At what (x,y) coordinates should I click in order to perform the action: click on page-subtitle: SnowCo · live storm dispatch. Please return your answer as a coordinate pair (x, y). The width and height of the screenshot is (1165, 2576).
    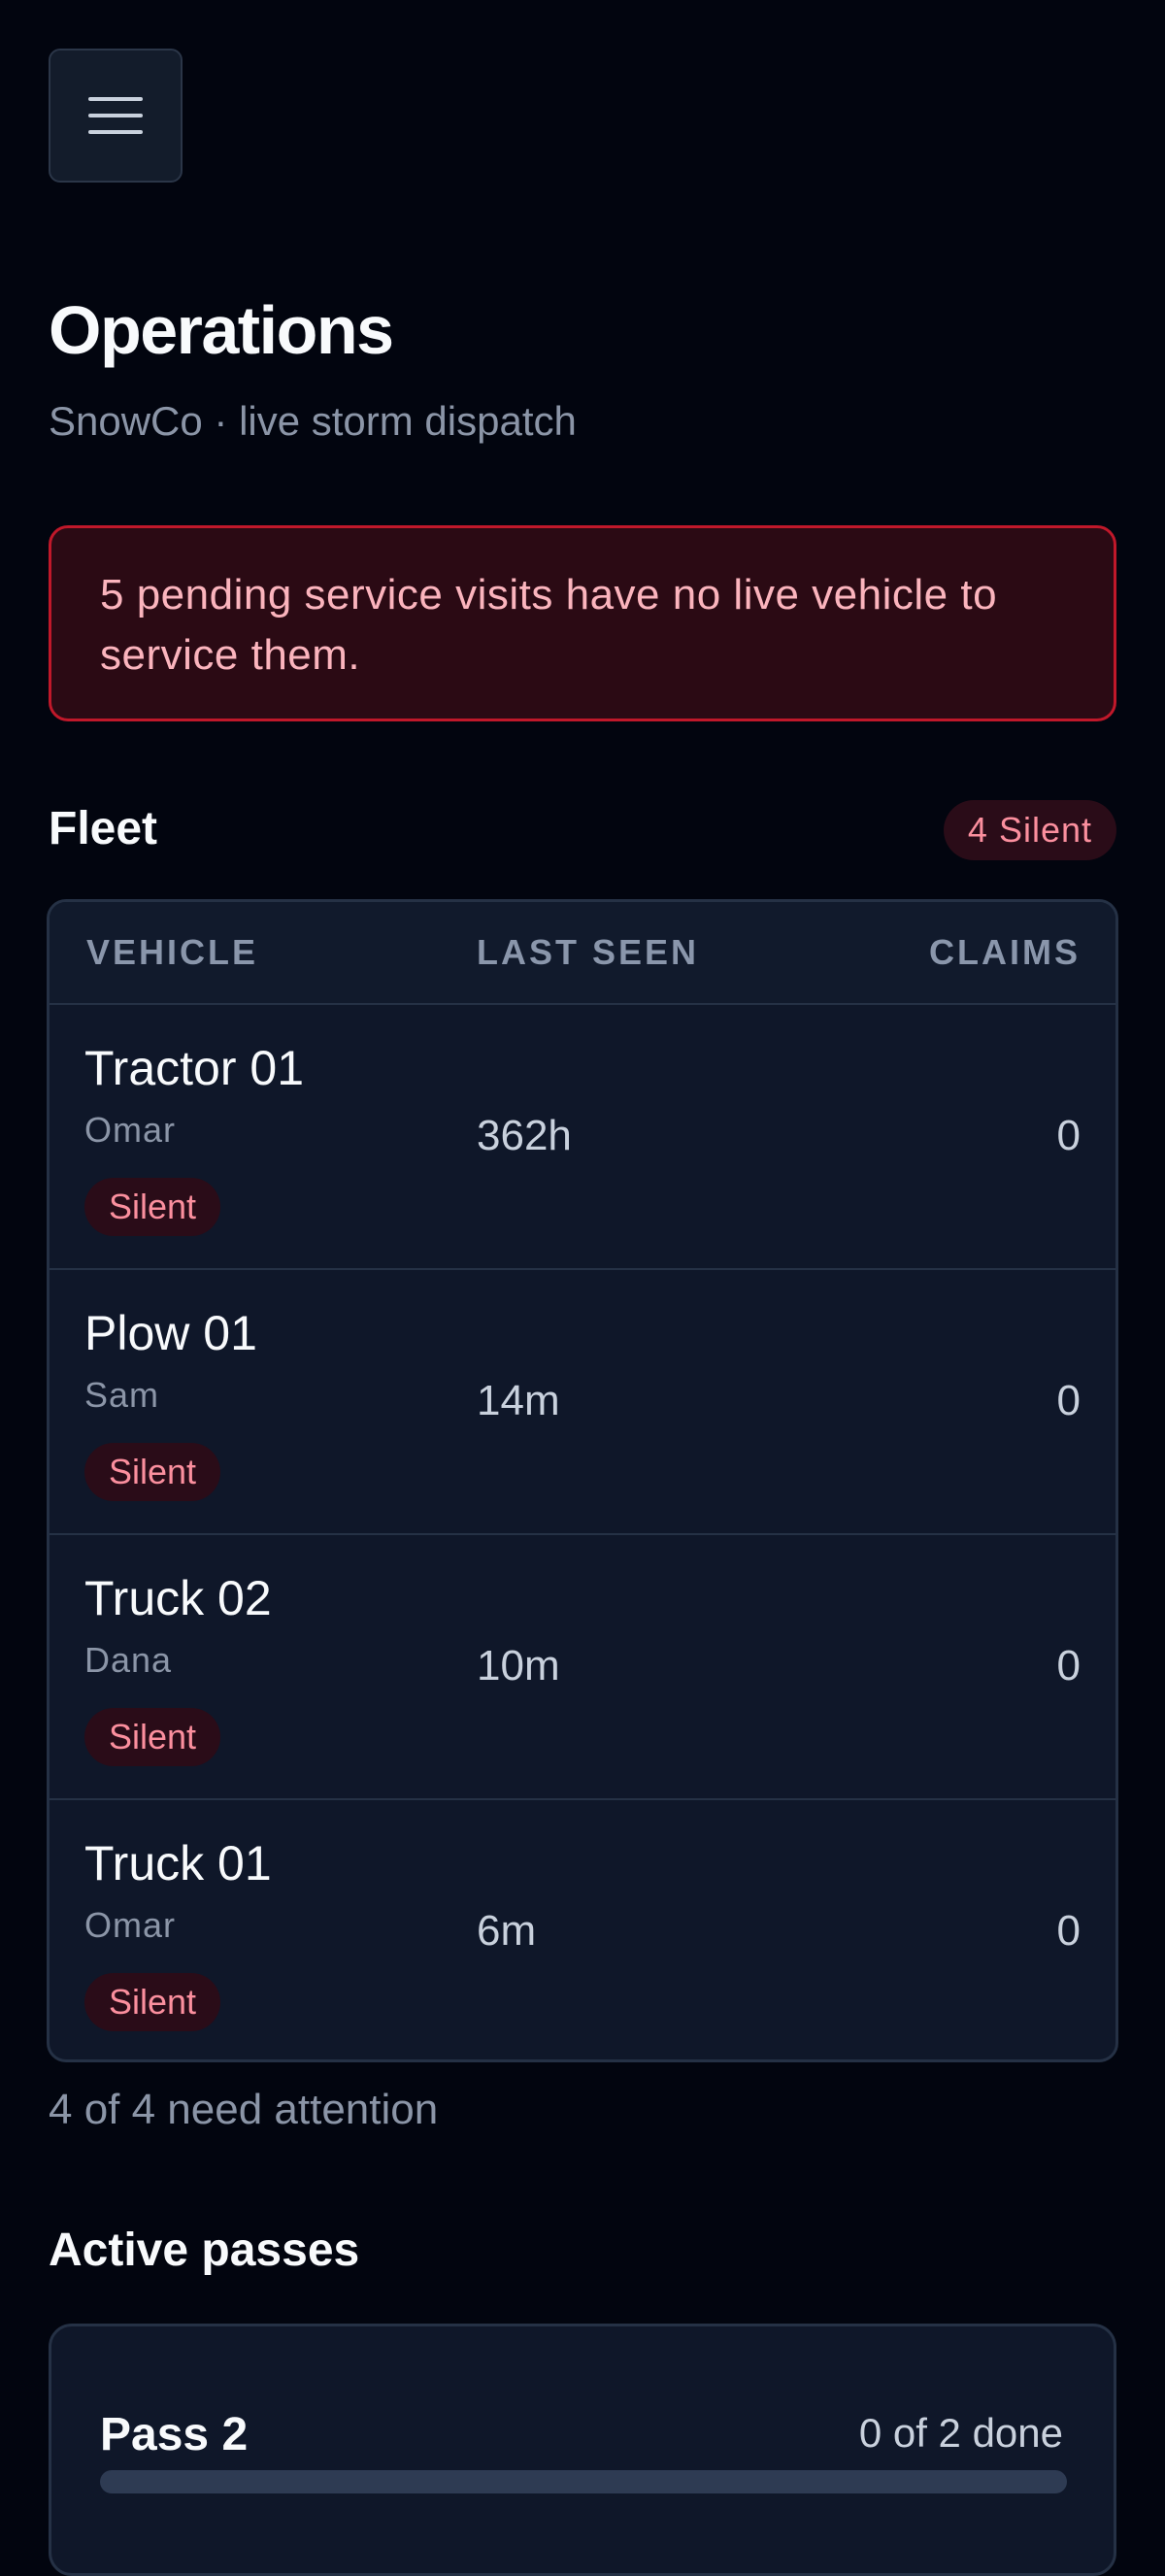
    Looking at the image, I should click on (313, 421).